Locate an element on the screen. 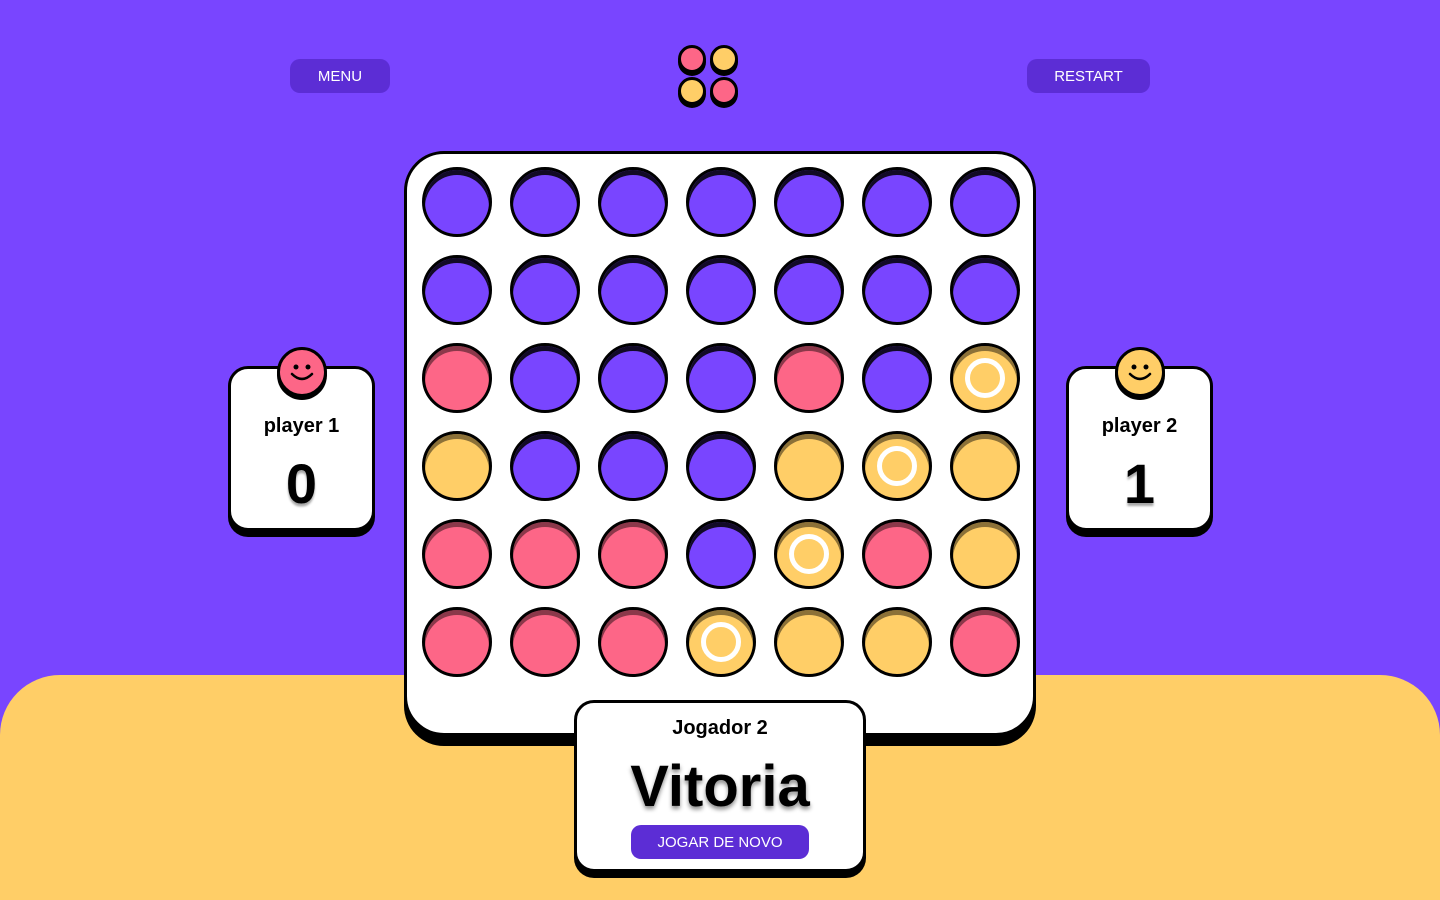  player-1-card: player 1 0 is located at coordinates (301, 439).